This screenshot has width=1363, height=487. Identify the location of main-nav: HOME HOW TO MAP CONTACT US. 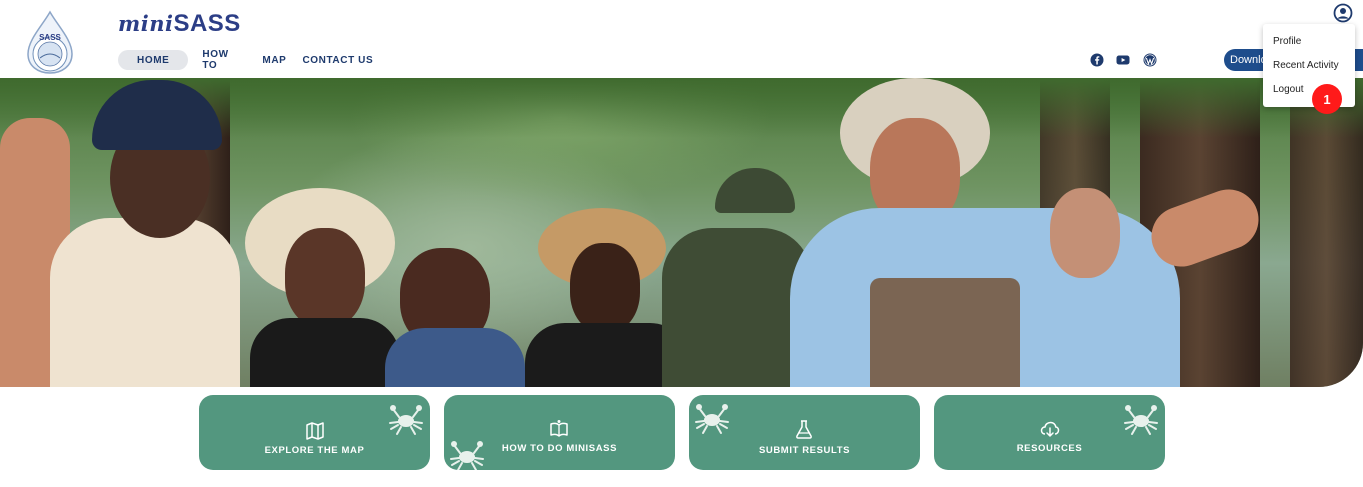
(249, 60).